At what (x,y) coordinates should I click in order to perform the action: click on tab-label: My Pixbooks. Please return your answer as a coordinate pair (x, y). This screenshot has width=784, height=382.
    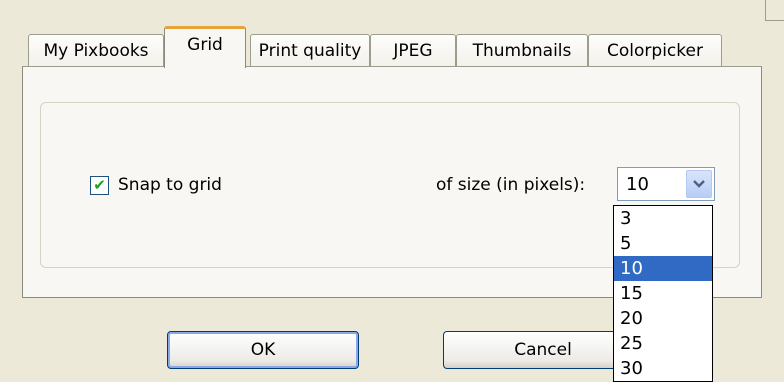
    Looking at the image, I should click on (96, 51).